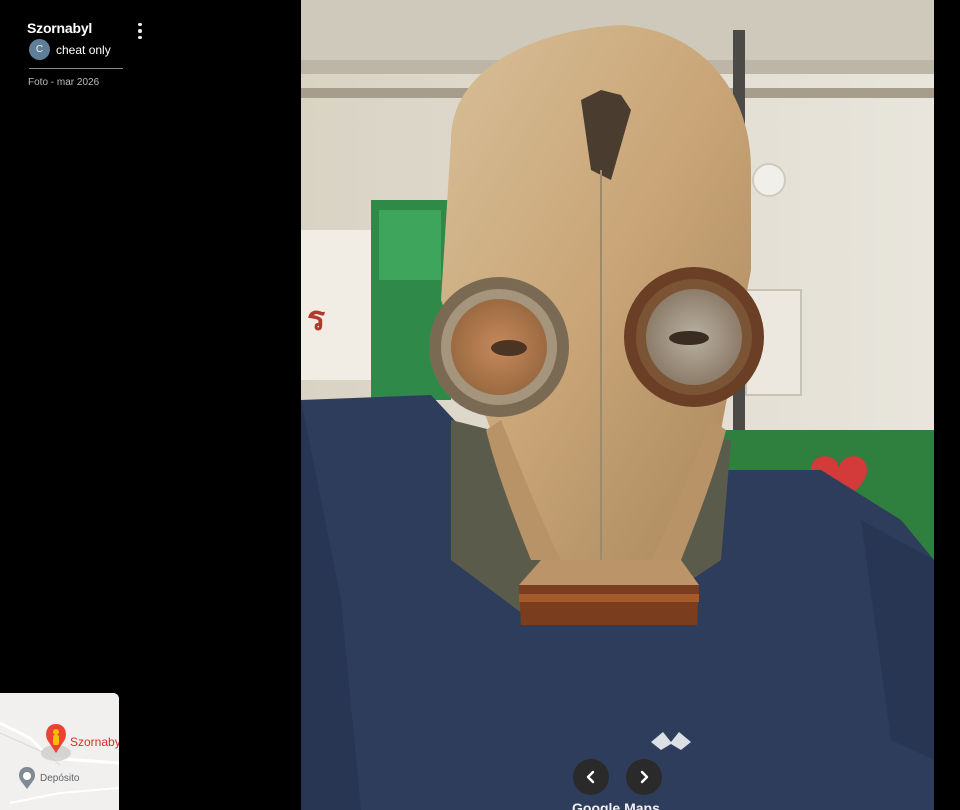 The height and width of the screenshot is (810, 960). I want to click on chevron-right-icon, so click(644, 777).